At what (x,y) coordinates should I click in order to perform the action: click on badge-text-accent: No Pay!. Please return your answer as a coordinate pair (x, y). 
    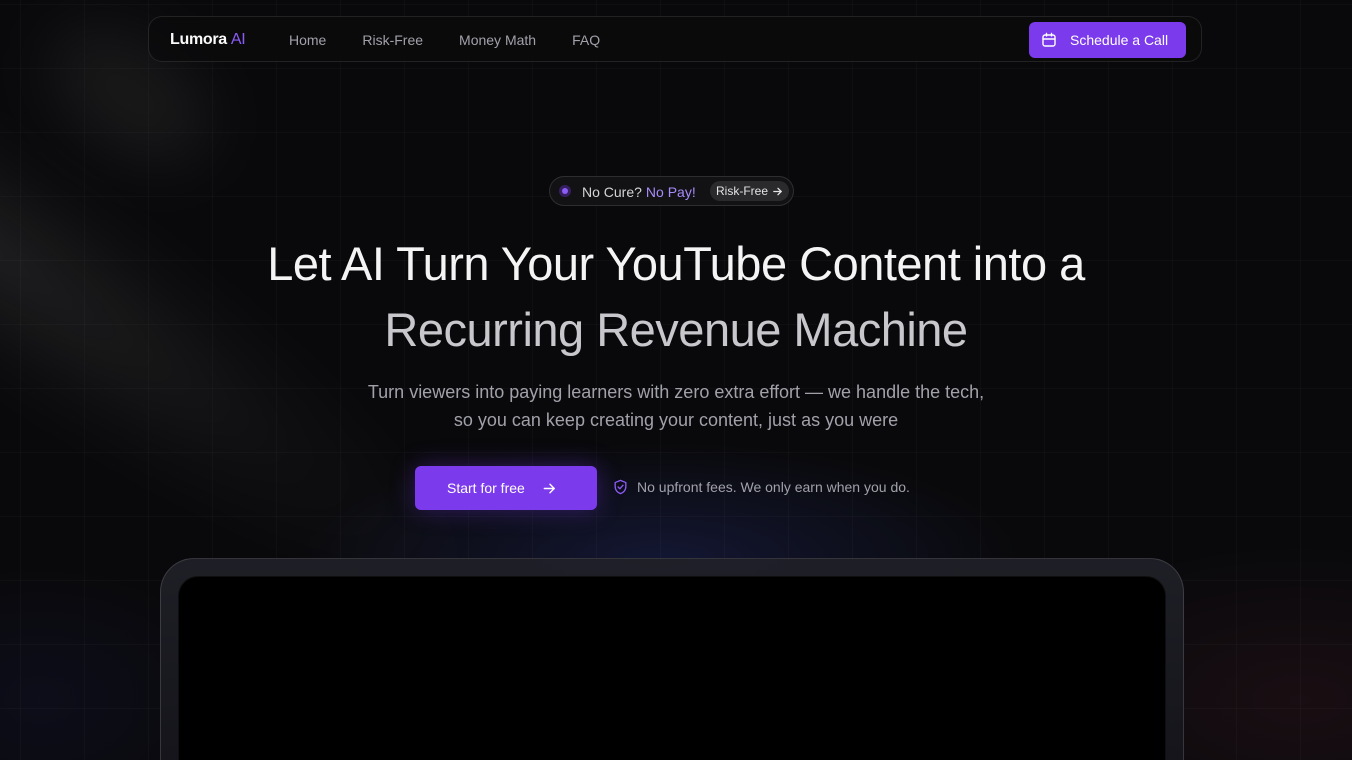
    Looking at the image, I should click on (670, 192).